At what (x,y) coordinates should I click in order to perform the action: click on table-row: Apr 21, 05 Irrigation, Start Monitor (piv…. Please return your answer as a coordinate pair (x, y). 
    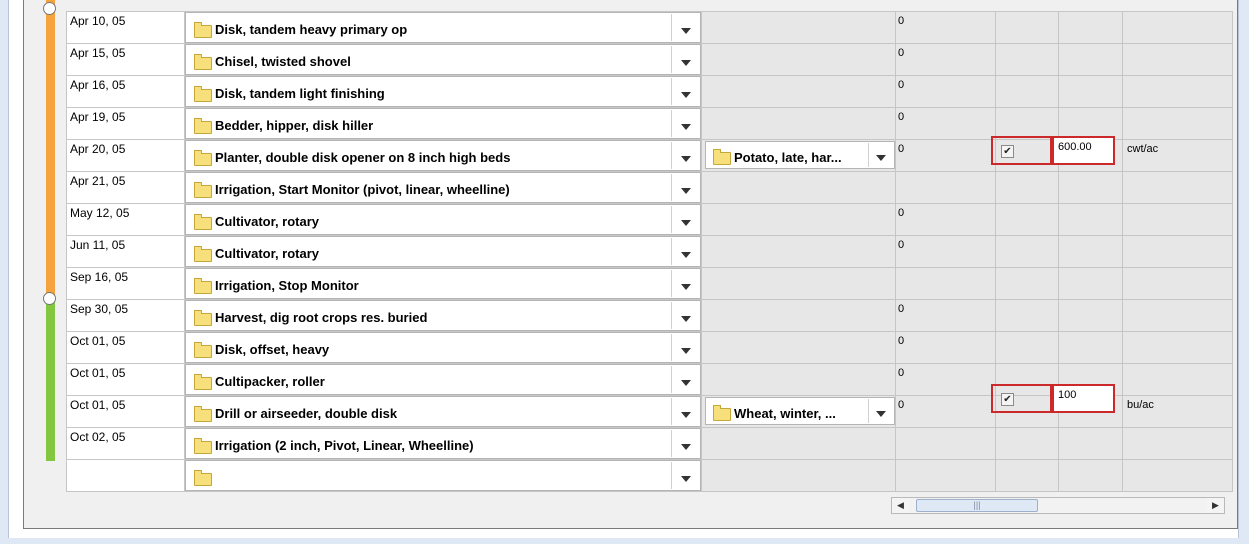
    Looking at the image, I should click on (649, 187).